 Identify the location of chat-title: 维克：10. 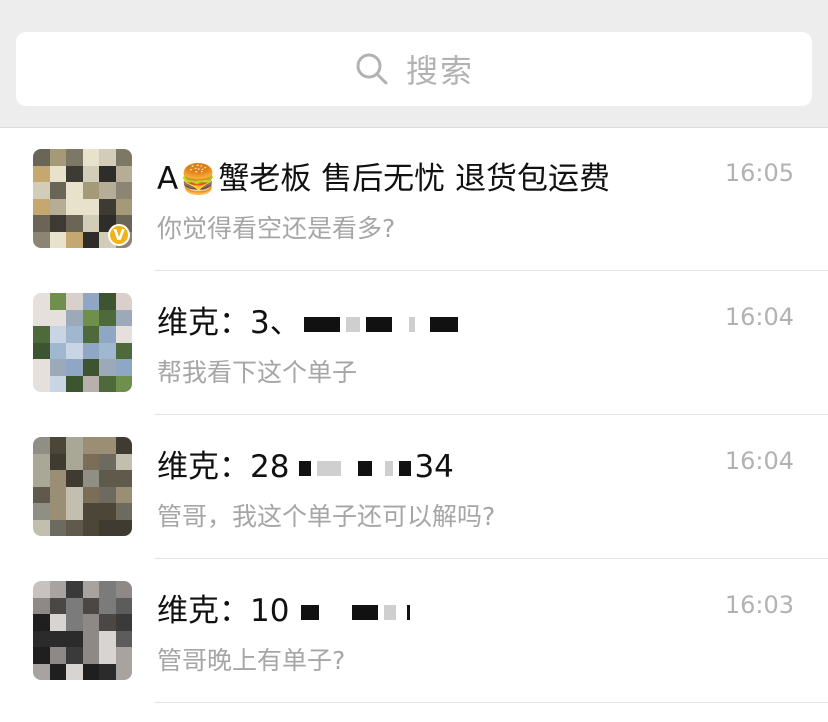
(285, 607).